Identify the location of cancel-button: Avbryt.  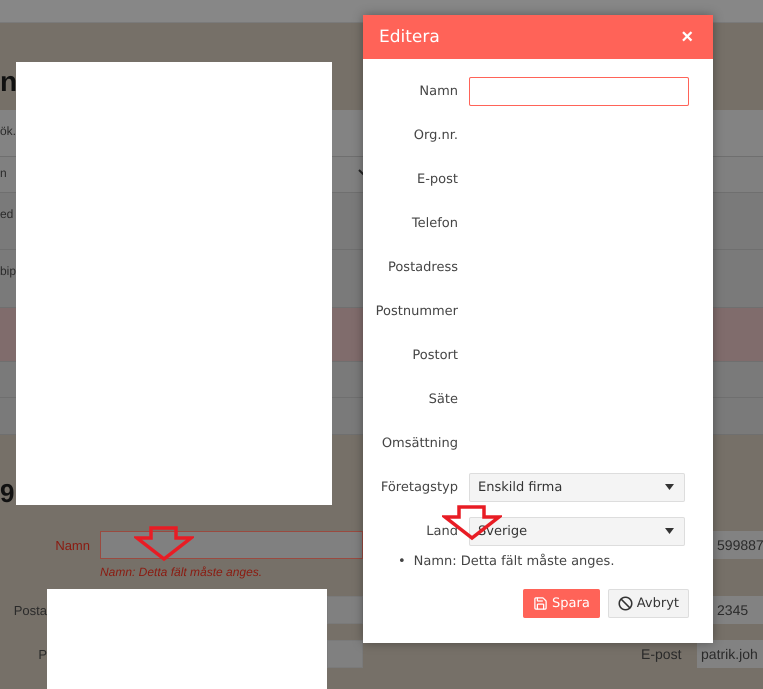
(648, 603).